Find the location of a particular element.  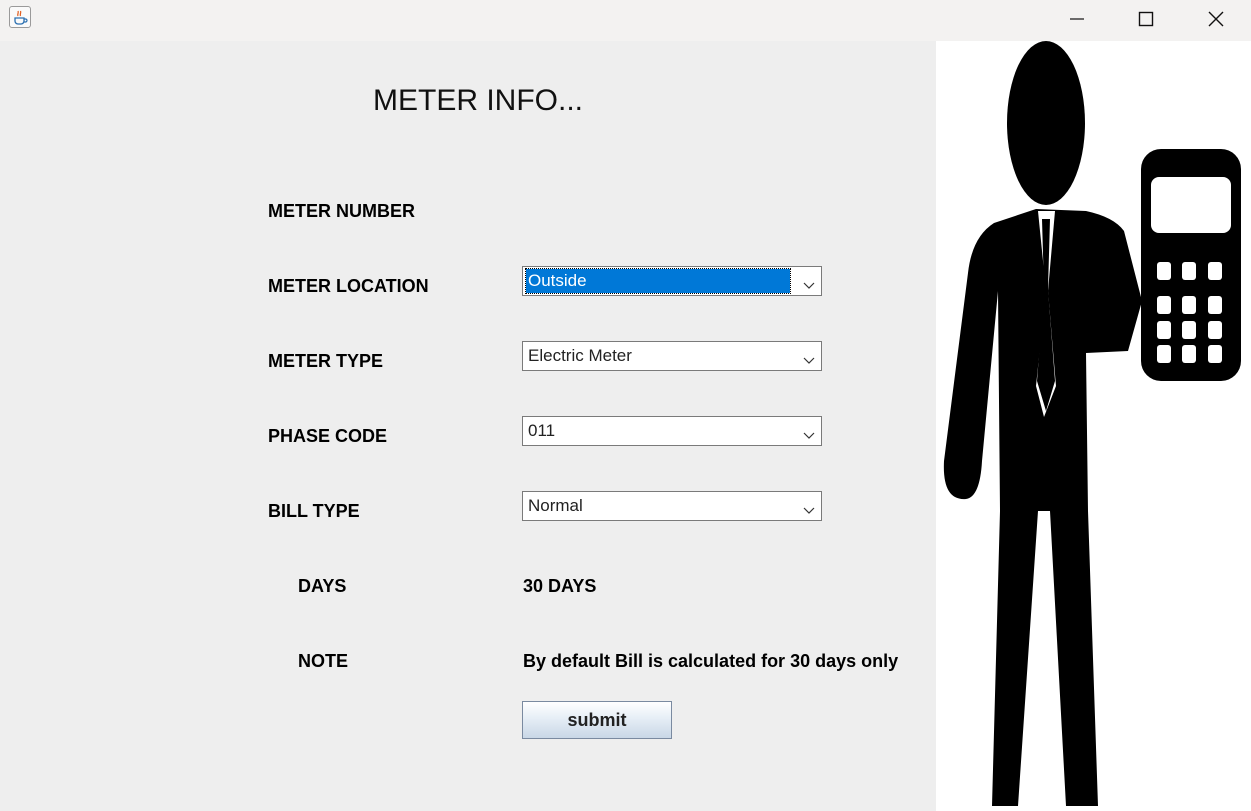

meter-location-label: METER LOCATION is located at coordinates (348, 286).